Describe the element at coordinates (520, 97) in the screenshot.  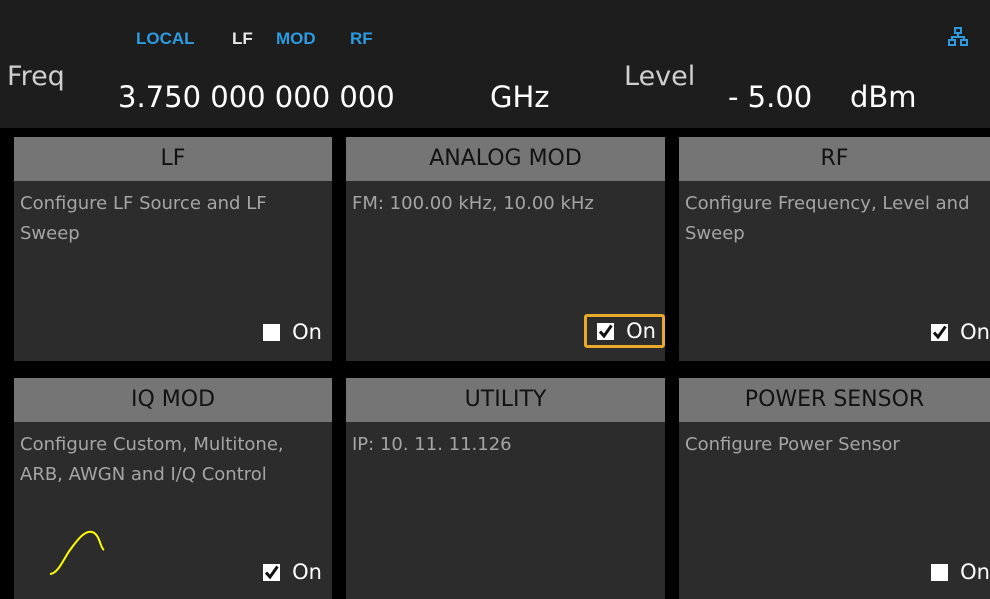
I see `freq-unit: GHz` at that location.